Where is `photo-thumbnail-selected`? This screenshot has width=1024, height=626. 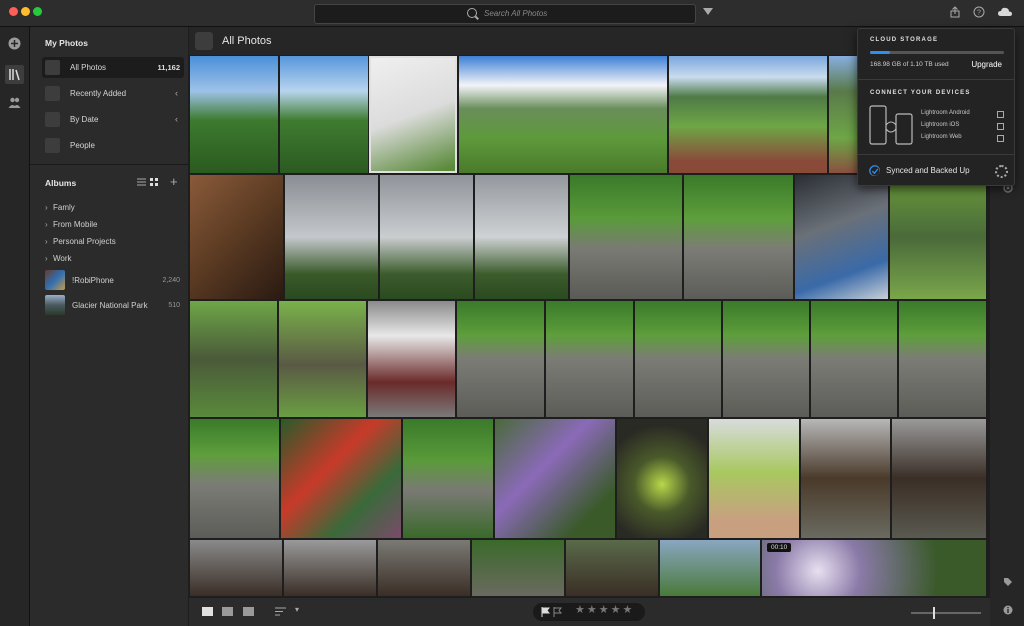
photo-thumbnail-selected is located at coordinates (413, 114).